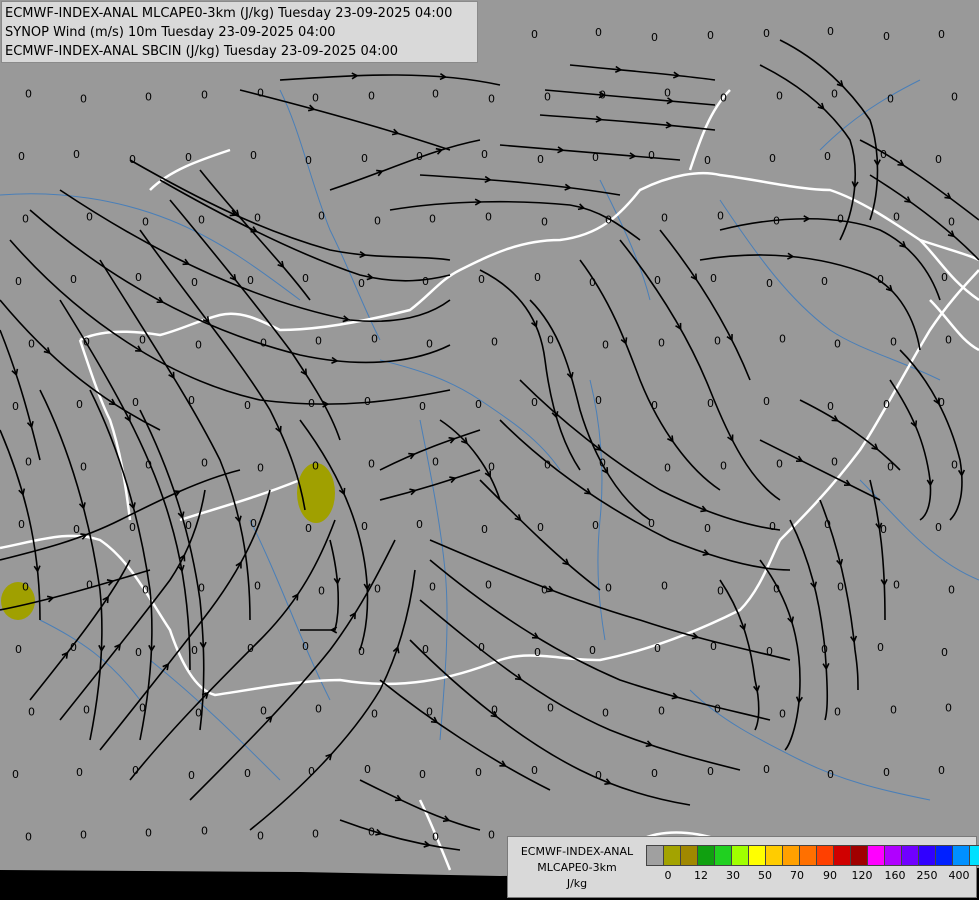  Describe the element at coordinates (577, 883) in the screenshot. I see `legend-unit: J/kg` at that location.